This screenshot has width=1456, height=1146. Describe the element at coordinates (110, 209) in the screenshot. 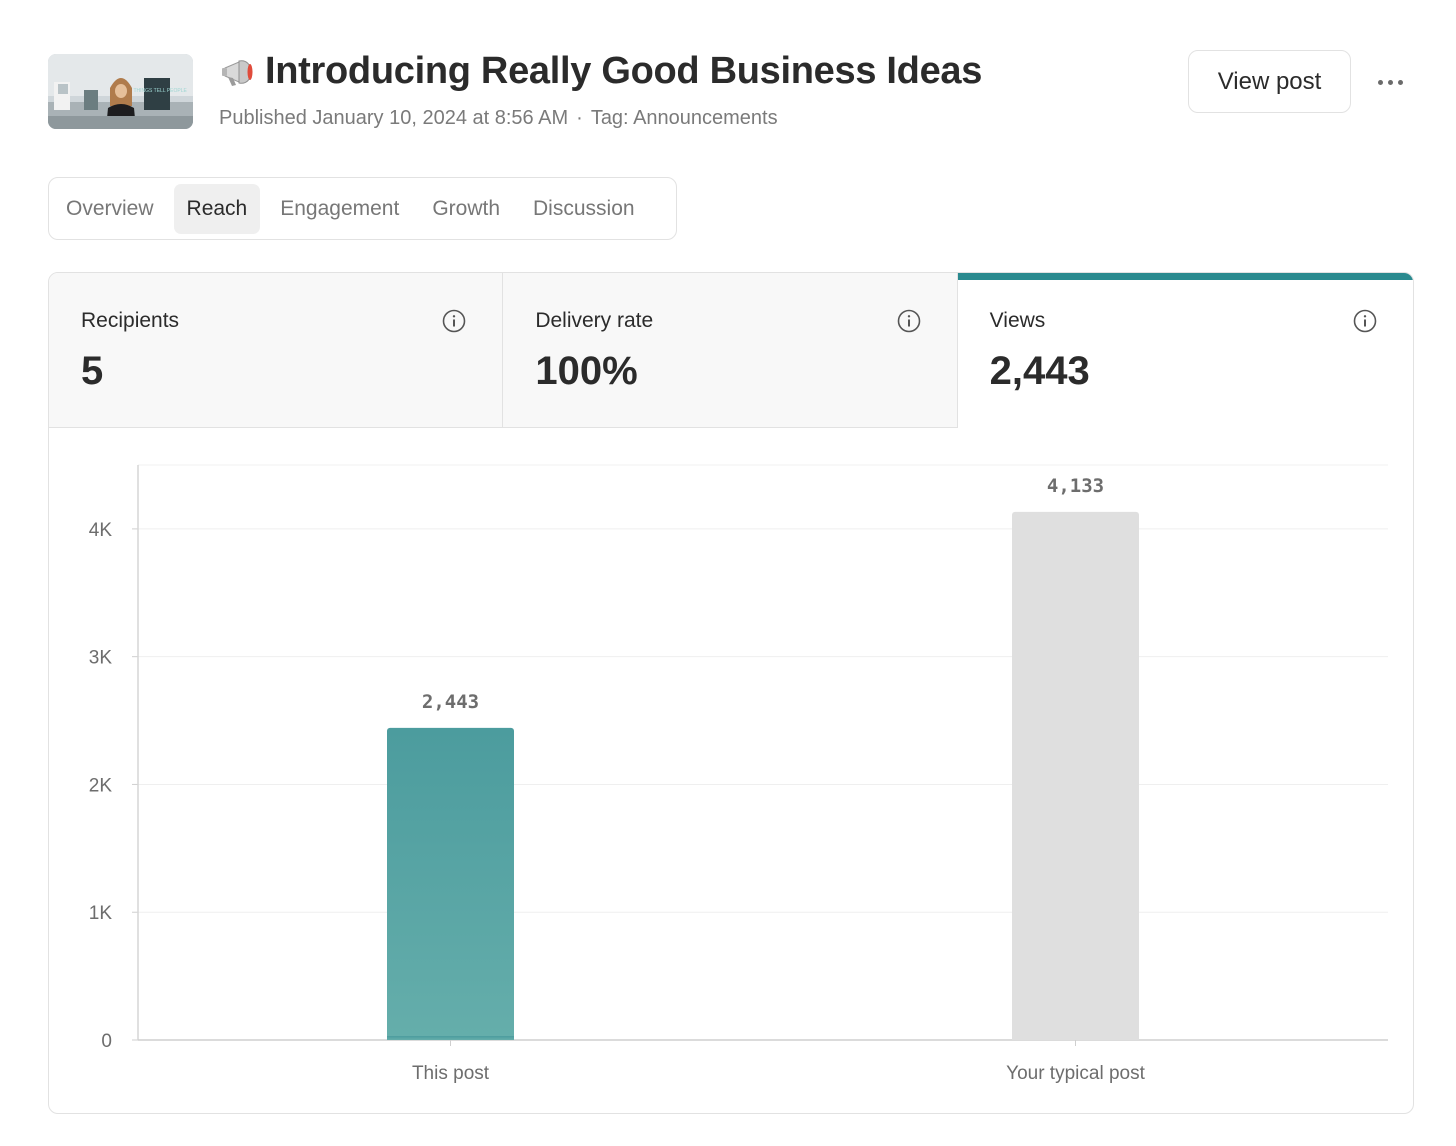

I see `tab-overview: Overview` at that location.